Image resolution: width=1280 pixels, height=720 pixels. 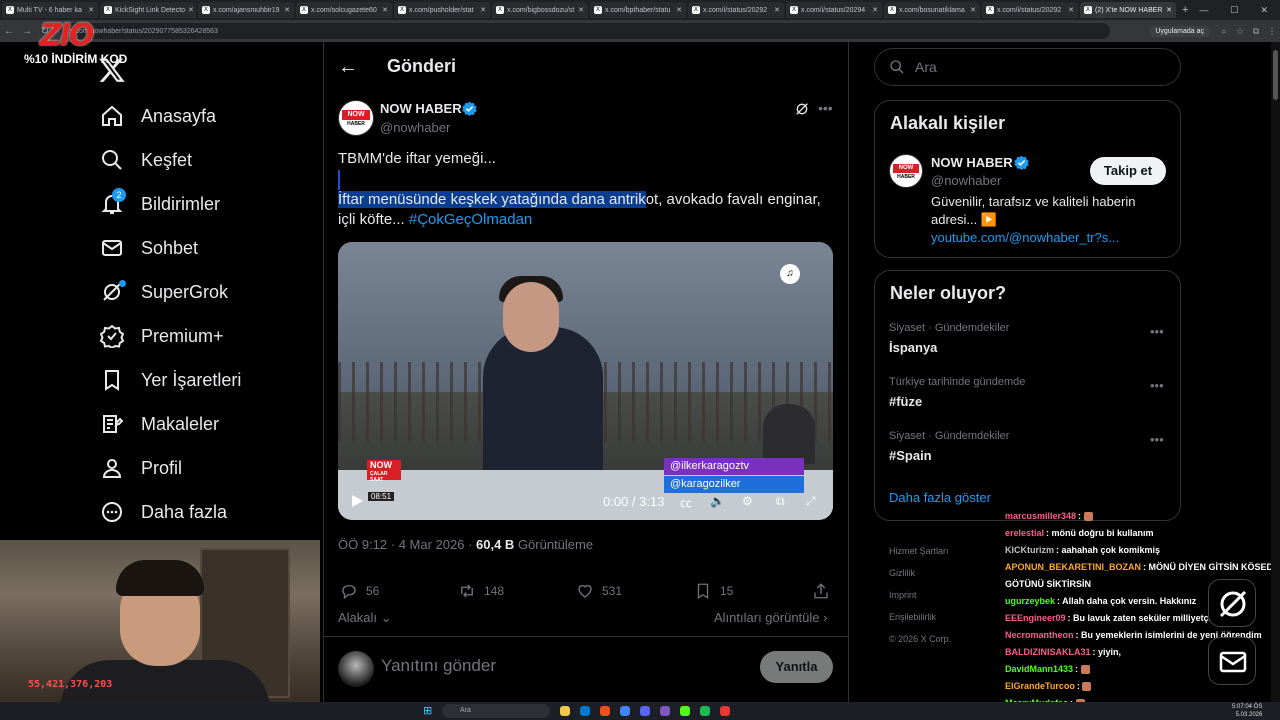 What do you see at coordinates (112, 70) in the screenshot?
I see `x-logo-icon` at bounding box center [112, 70].